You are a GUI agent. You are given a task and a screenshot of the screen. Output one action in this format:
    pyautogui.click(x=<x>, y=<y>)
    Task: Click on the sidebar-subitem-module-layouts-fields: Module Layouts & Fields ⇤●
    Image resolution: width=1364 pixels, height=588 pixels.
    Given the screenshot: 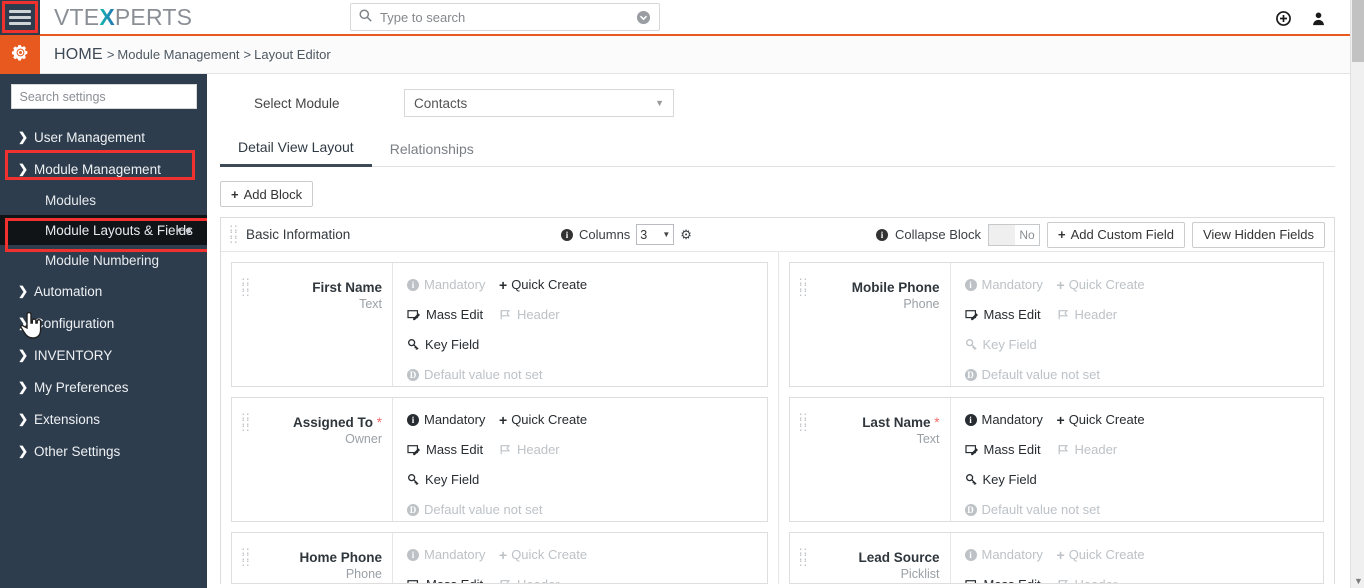 What is the action you would take?
    pyautogui.click(x=103, y=230)
    